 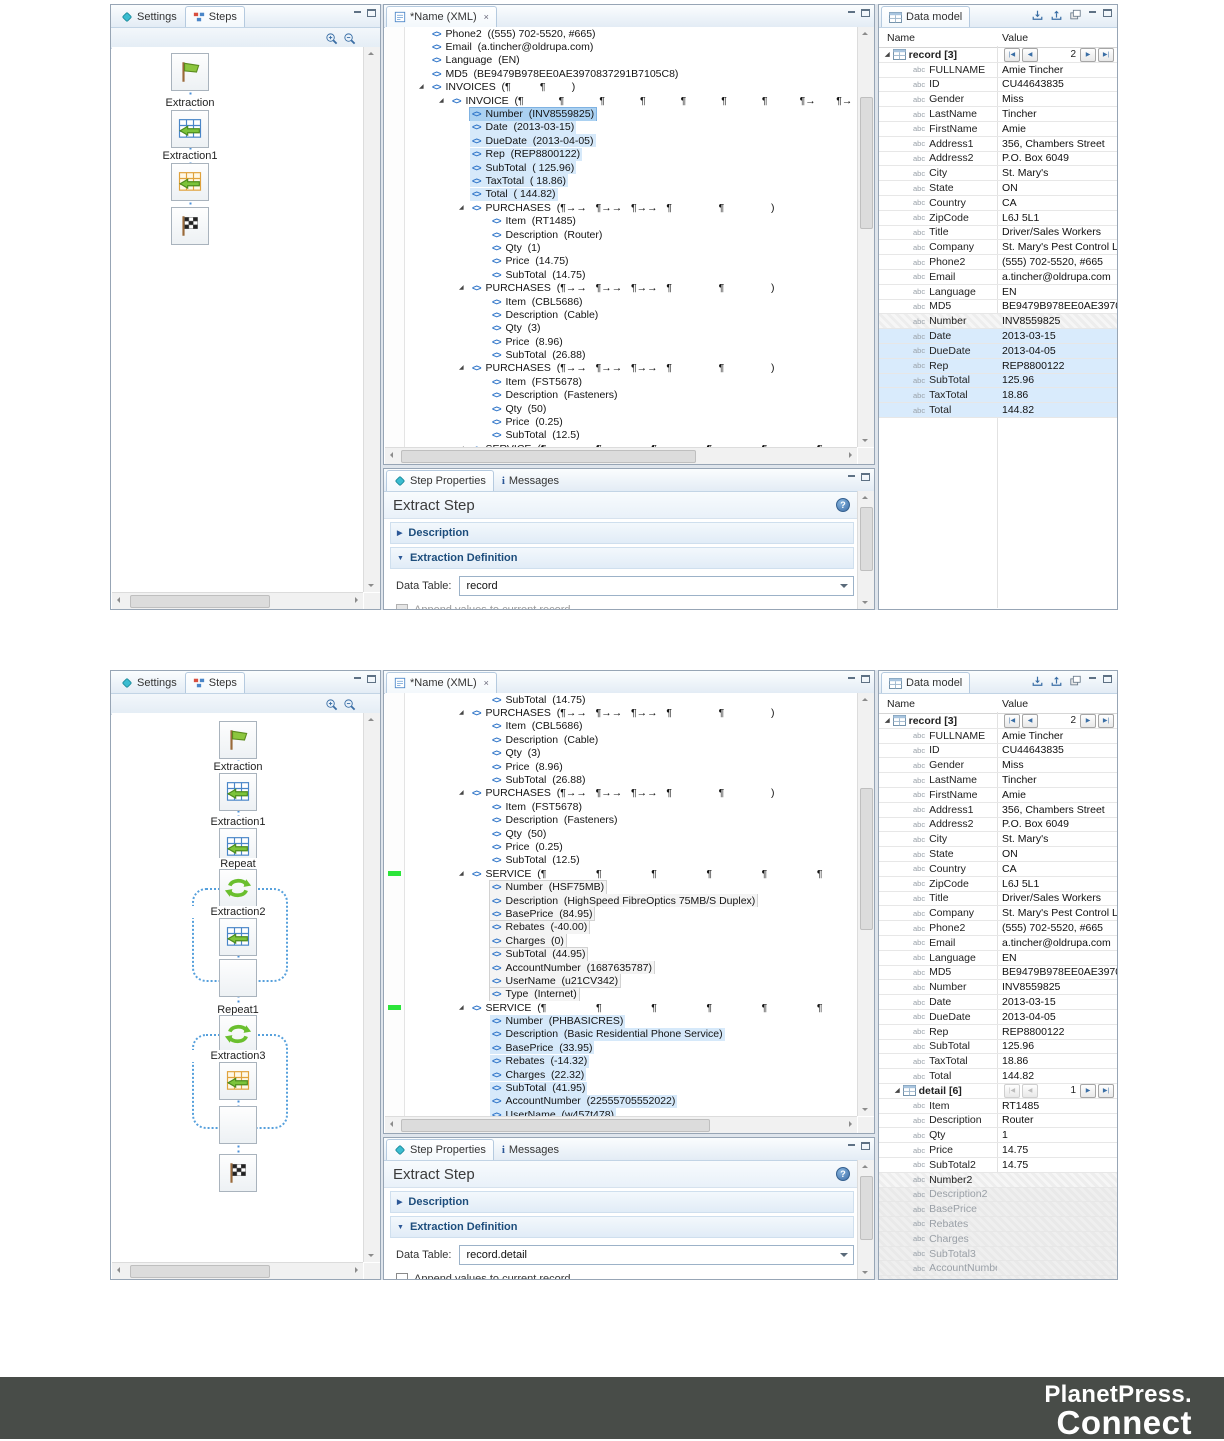 What do you see at coordinates (402, 1276) in the screenshot?
I see `append-values-checkbox` at bounding box center [402, 1276].